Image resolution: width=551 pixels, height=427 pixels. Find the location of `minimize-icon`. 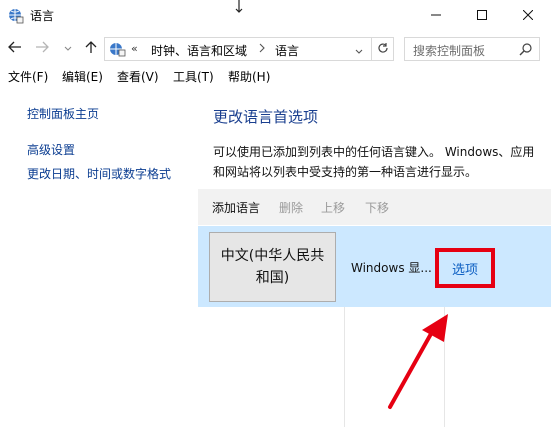

minimize-icon is located at coordinates (436, 16).